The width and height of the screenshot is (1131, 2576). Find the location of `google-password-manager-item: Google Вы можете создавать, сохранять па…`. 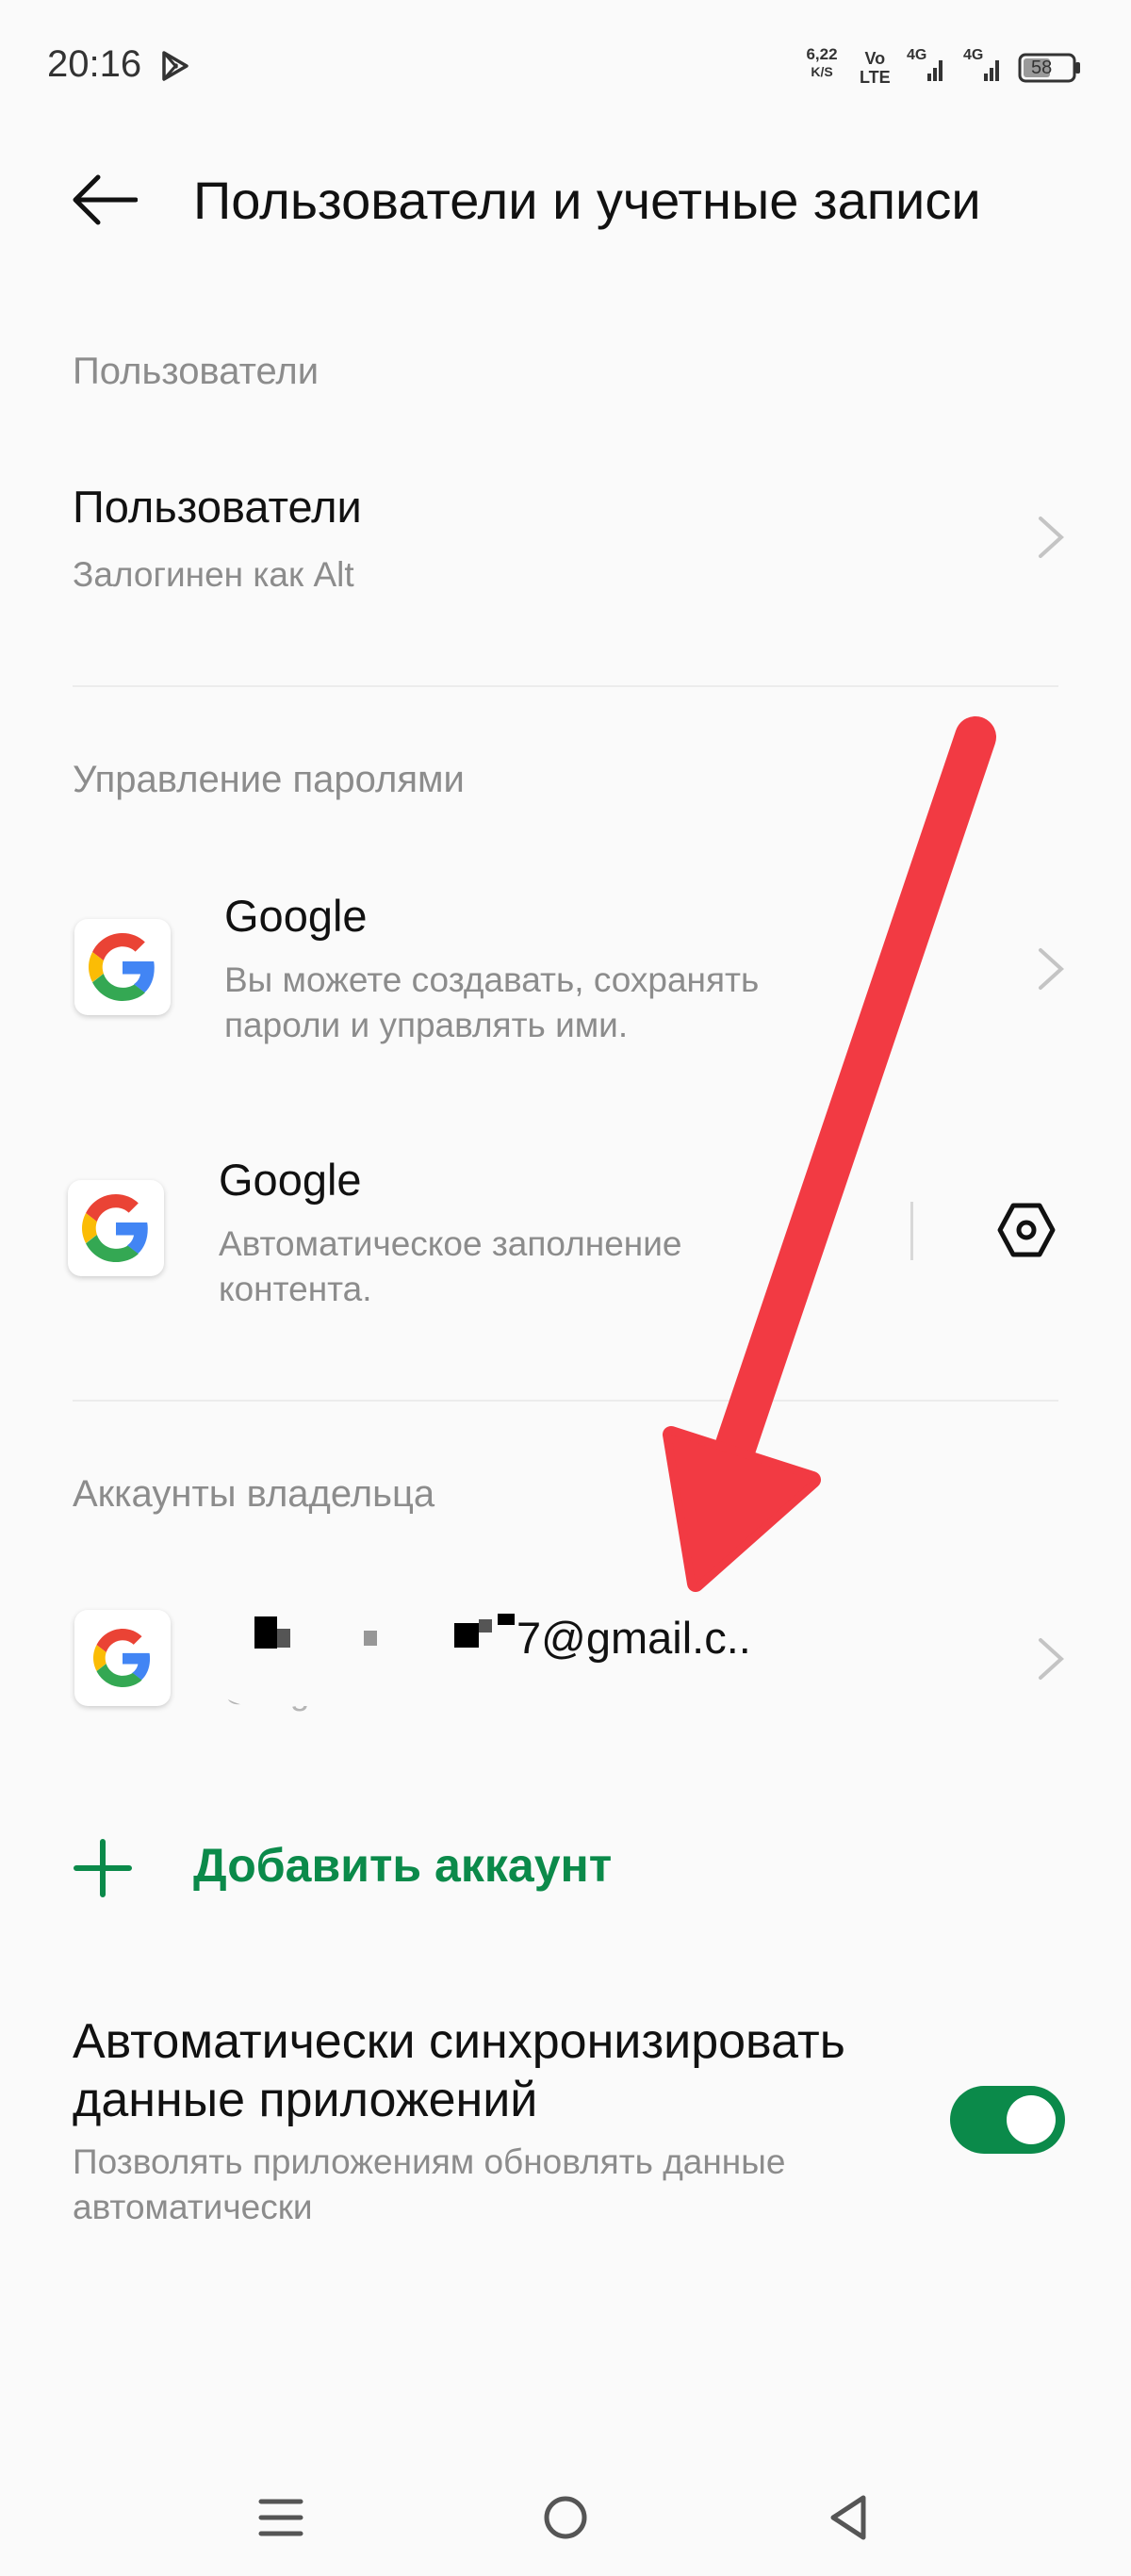

google-password-manager-item: Google Вы можете создавать, сохранять па… is located at coordinates (566, 961).